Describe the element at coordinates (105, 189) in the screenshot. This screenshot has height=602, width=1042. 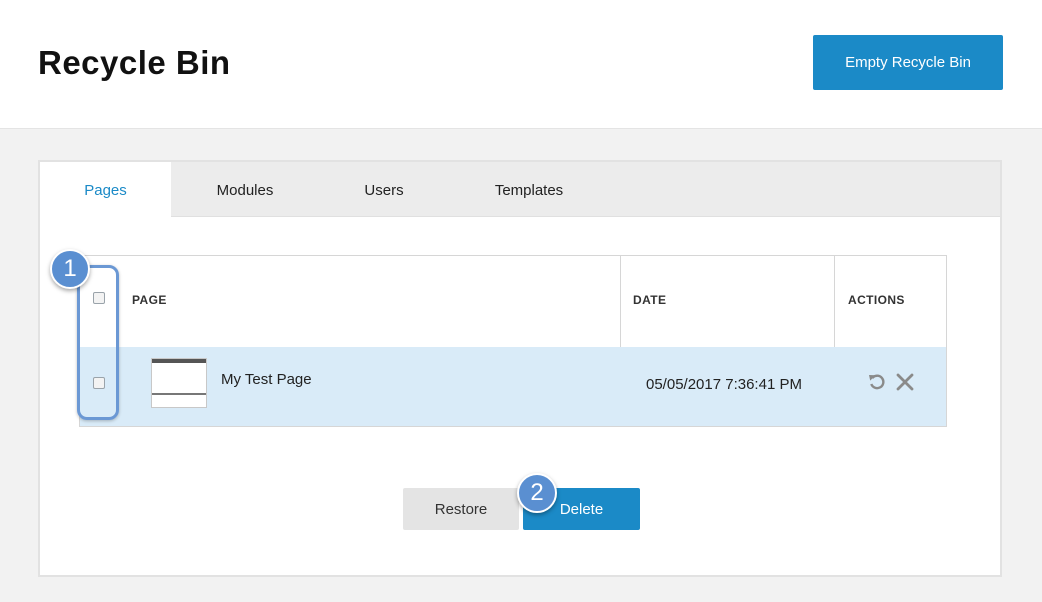
I see `tab-pages: Pages` at that location.